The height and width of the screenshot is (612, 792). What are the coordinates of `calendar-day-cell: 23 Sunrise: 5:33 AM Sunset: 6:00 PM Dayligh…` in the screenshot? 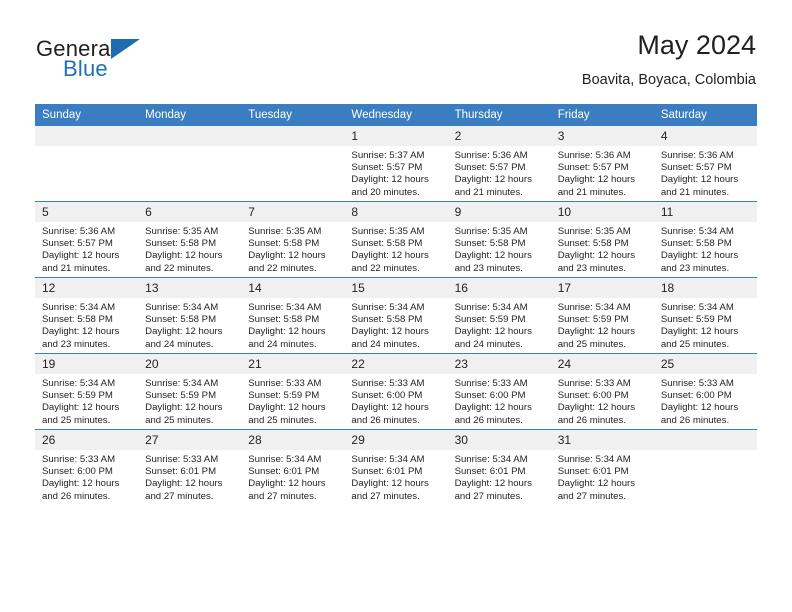 It's located at (499, 391).